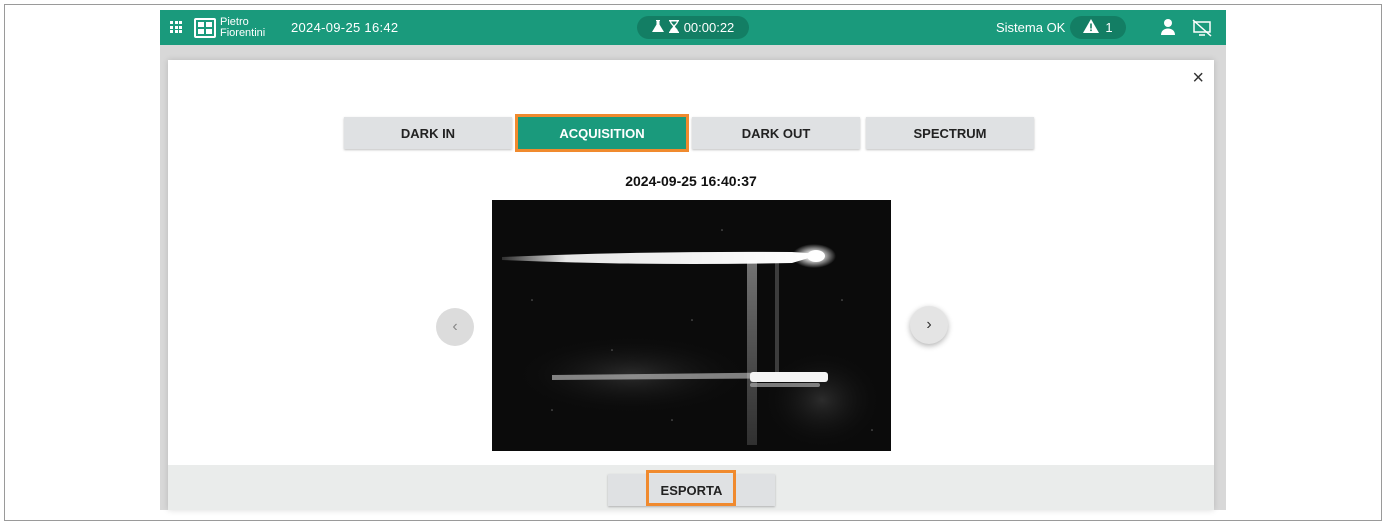  I want to click on logo-text: Pietro Fiorentini, so click(242, 28).